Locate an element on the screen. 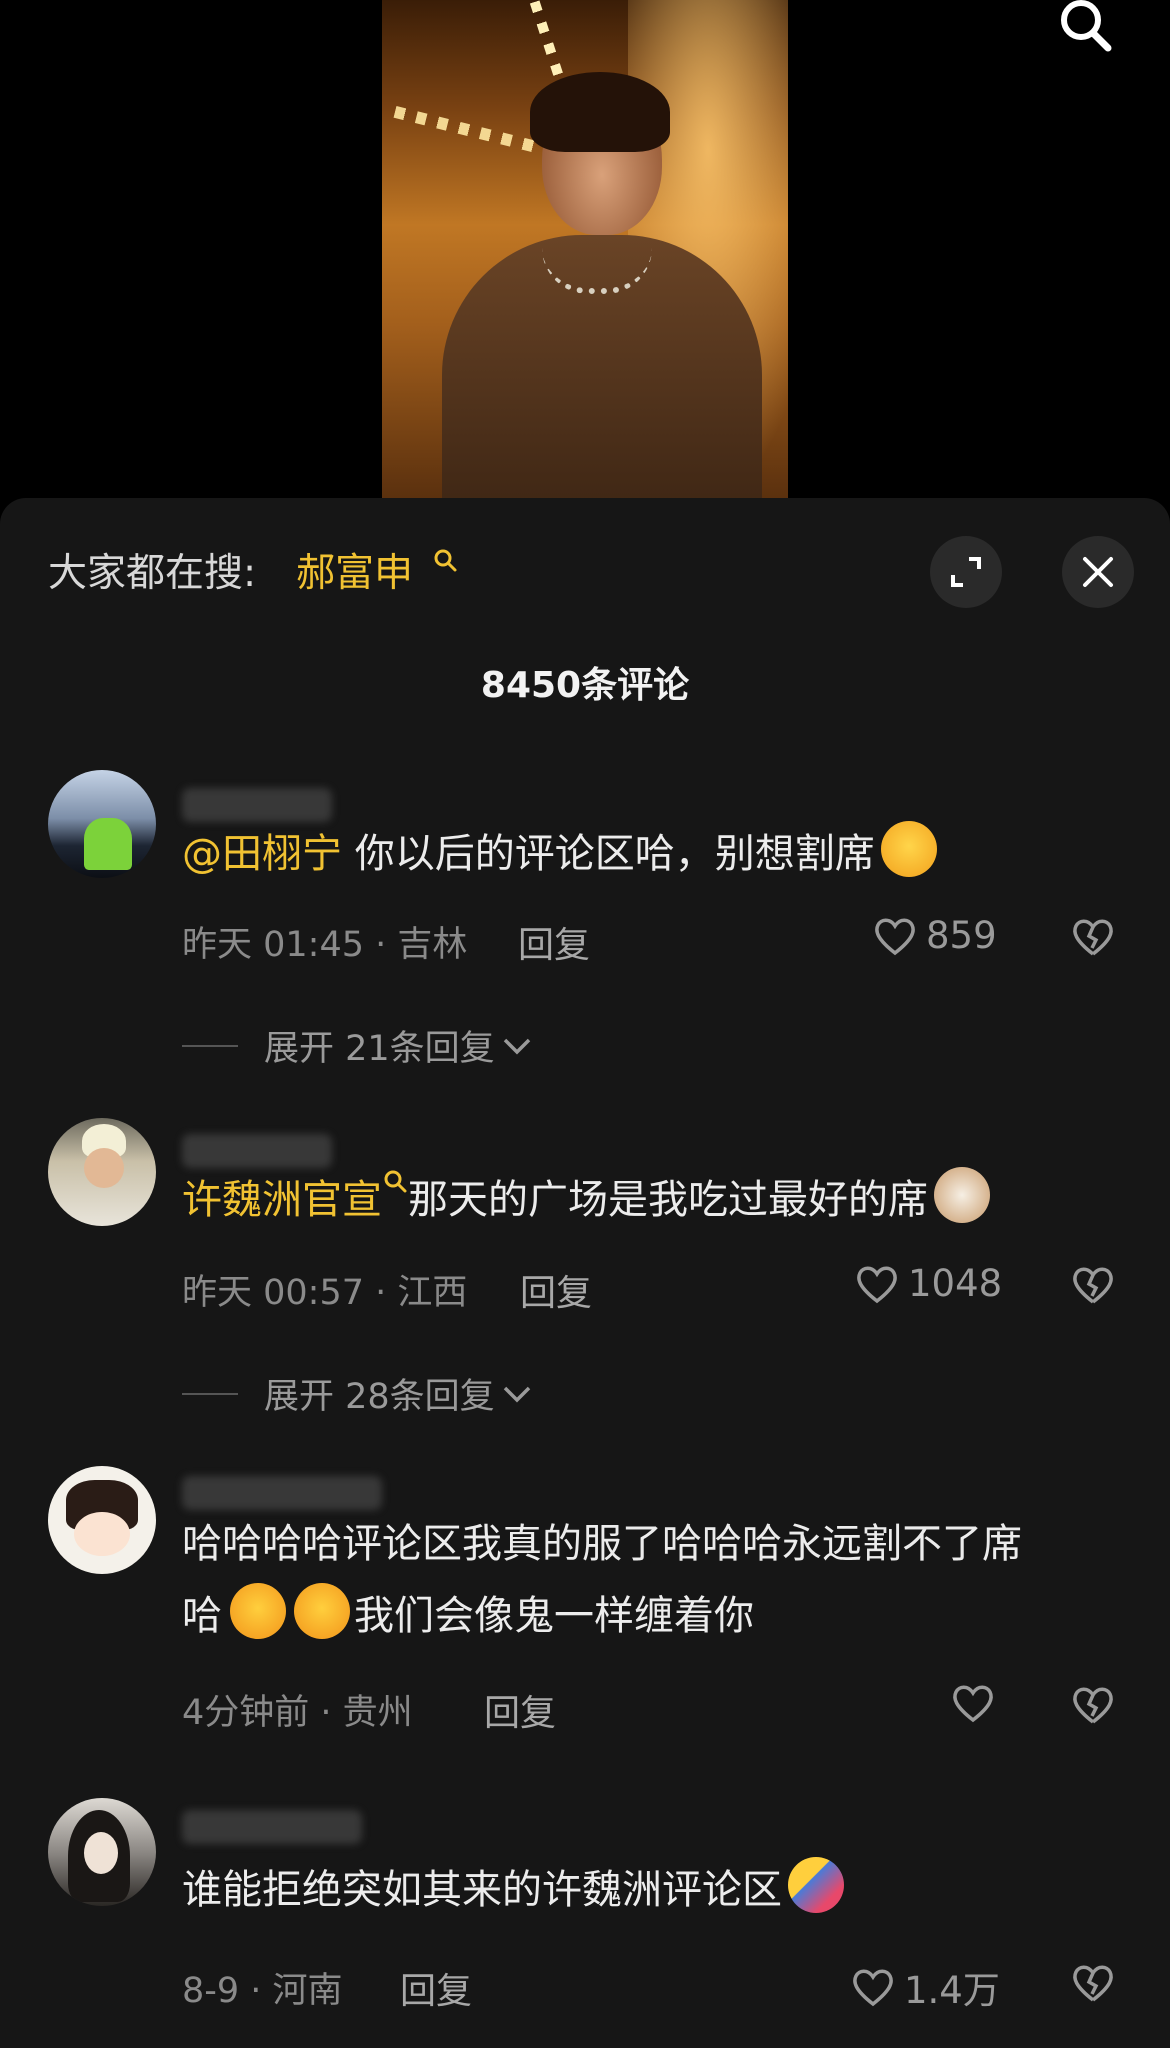 The width and height of the screenshot is (1170, 2048). expand-icon is located at coordinates (966, 572).